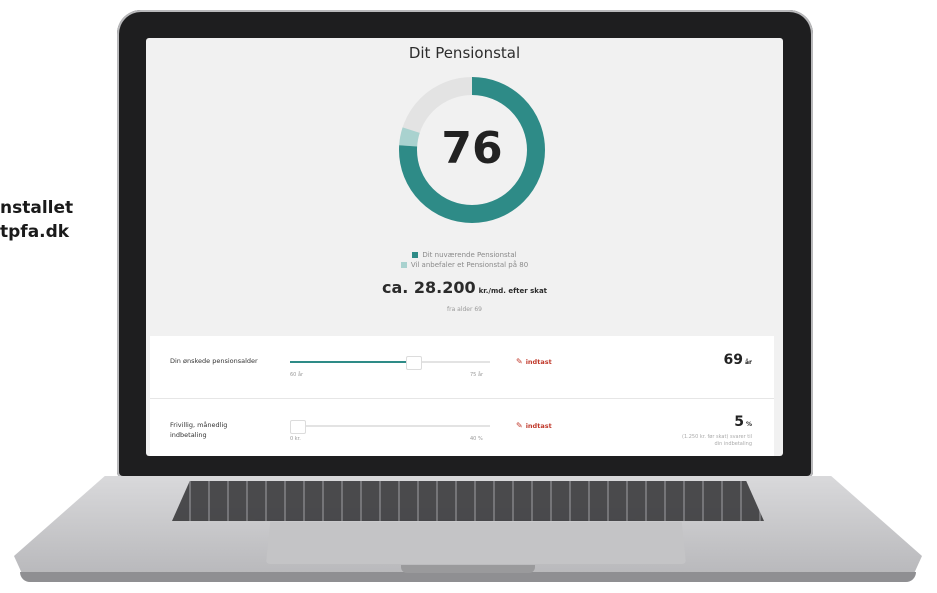 The width and height of the screenshot is (937, 593). What do you see at coordinates (476, 439) in the screenshot?
I see `voluntary-payment-max: 40 %` at bounding box center [476, 439].